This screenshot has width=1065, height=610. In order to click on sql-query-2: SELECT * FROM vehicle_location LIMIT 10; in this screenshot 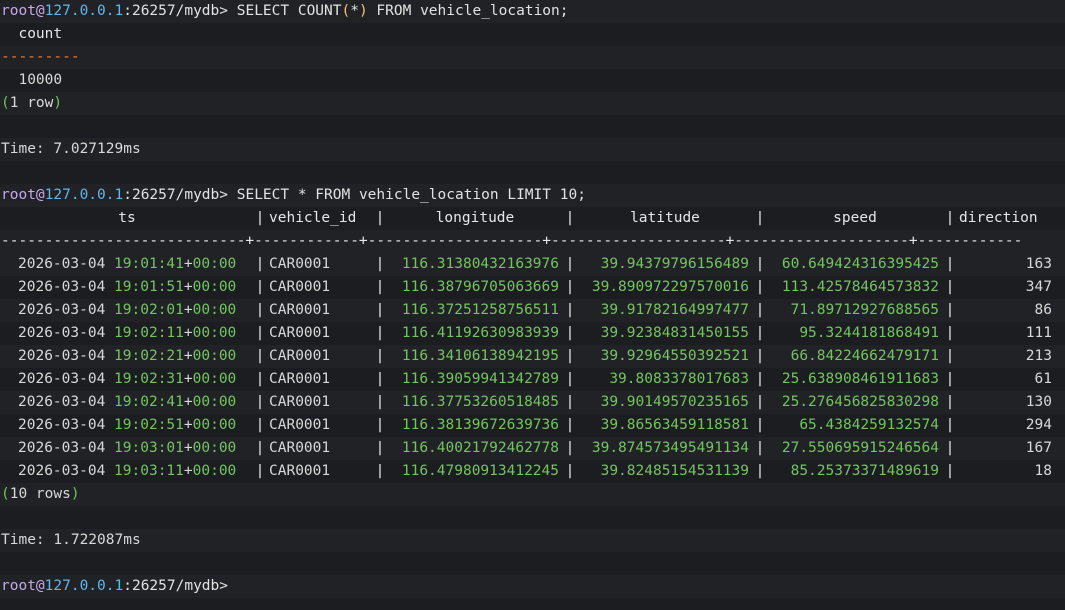, I will do `click(407, 195)`.